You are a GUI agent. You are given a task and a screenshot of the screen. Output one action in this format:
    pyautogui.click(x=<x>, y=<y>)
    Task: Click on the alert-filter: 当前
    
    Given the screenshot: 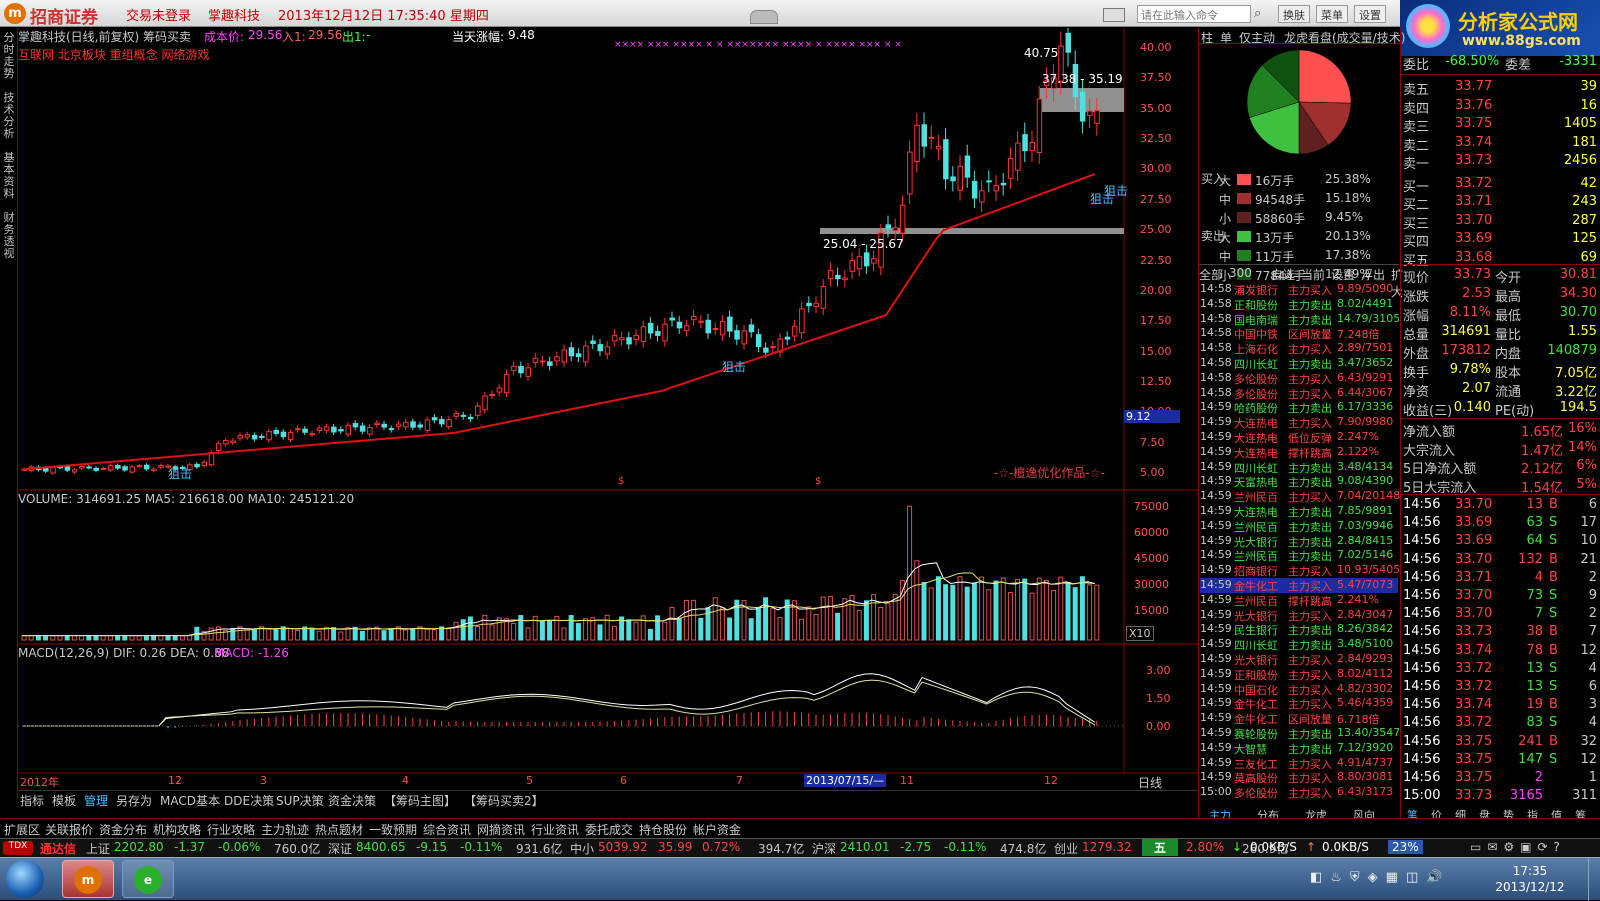 What is the action you would take?
    pyautogui.click(x=1313, y=274)
    